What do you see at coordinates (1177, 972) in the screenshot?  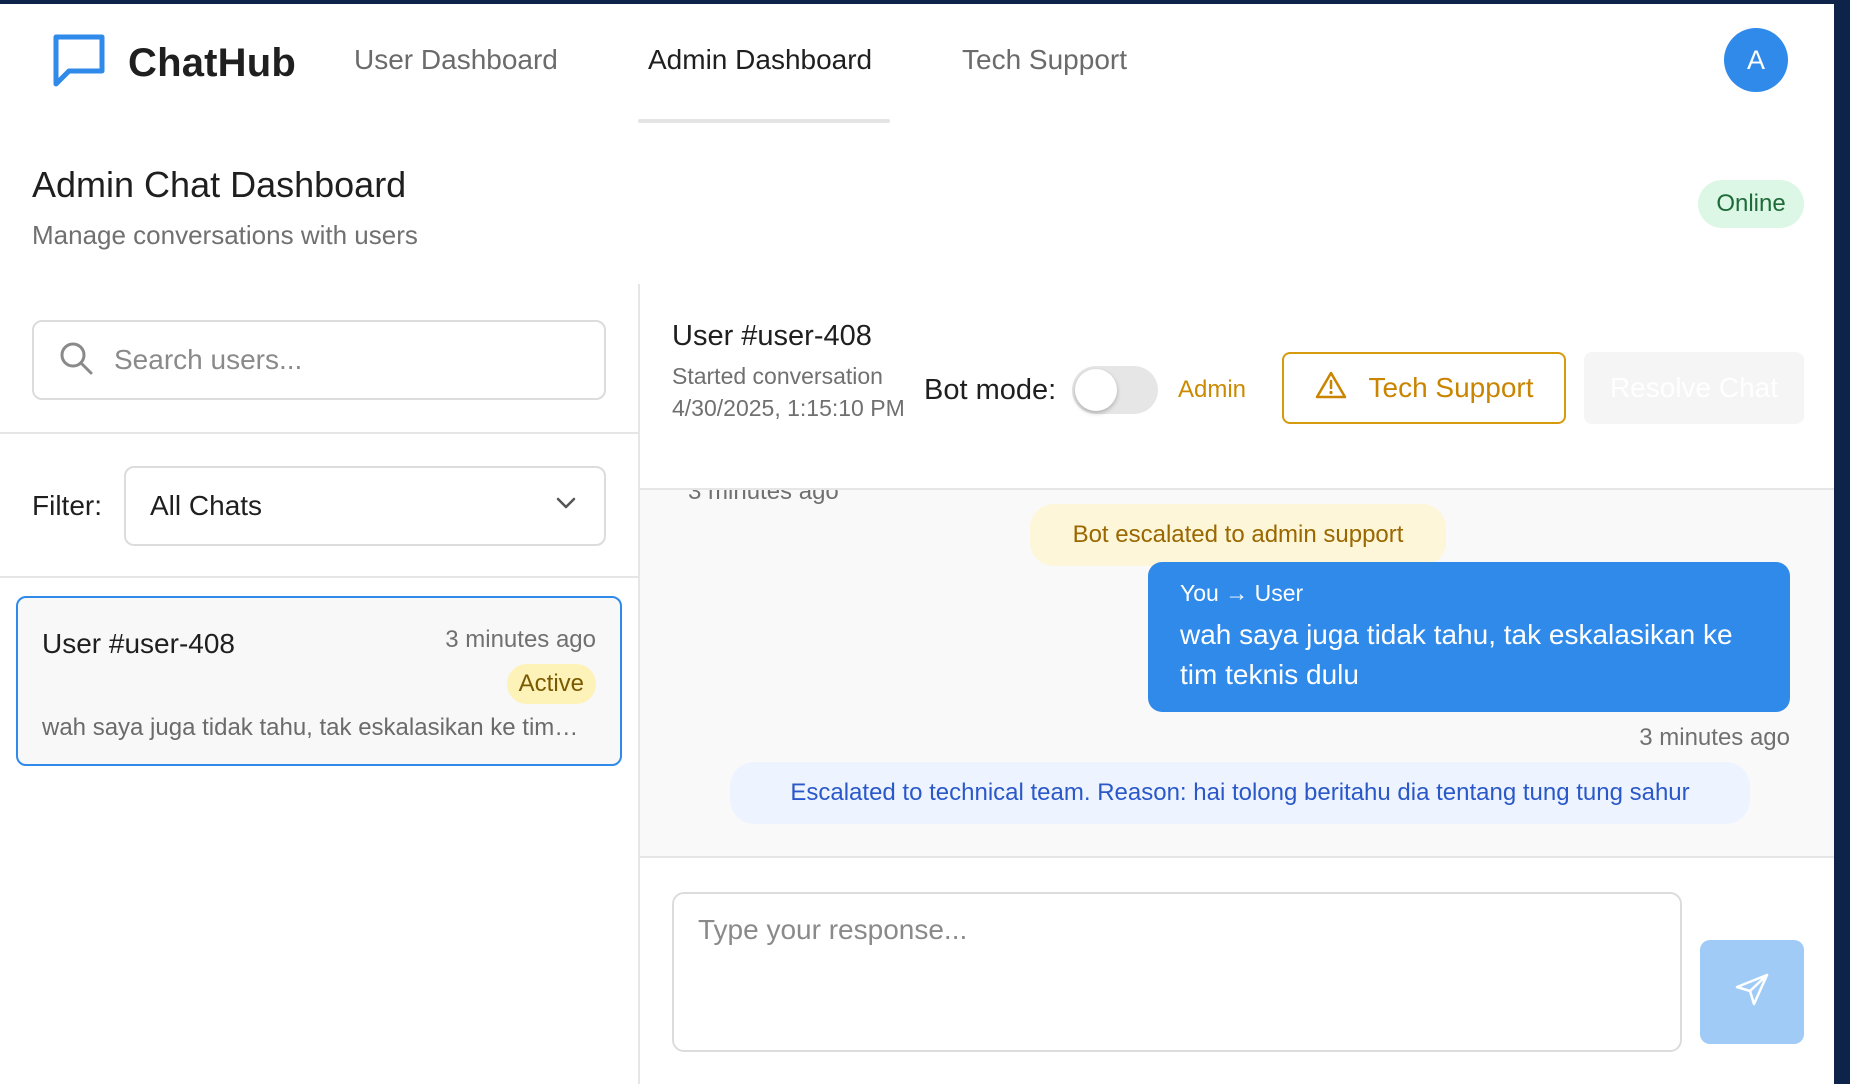 I see `response-input` at bounding box center [1177, 972].